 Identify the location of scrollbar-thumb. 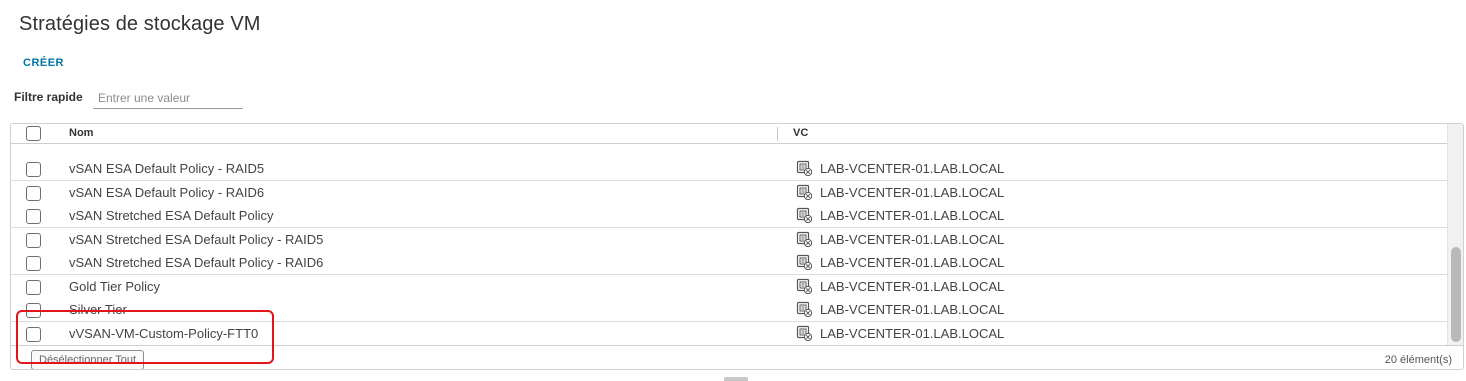
(1456, 294).